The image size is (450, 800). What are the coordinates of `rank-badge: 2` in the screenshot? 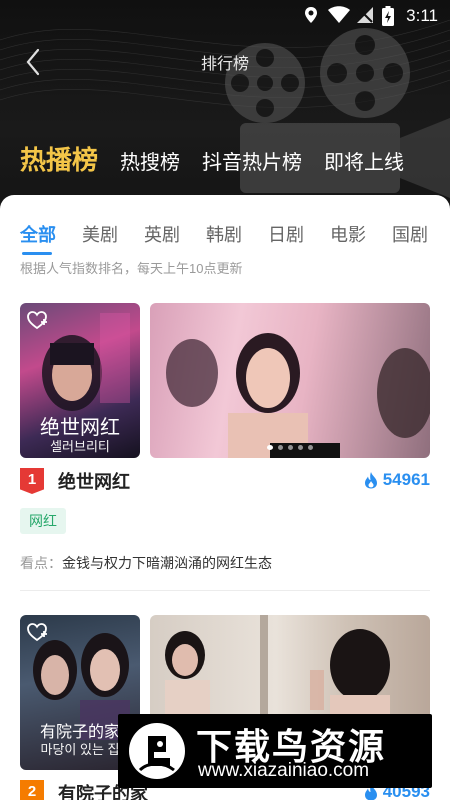 It's located at (32, 790).